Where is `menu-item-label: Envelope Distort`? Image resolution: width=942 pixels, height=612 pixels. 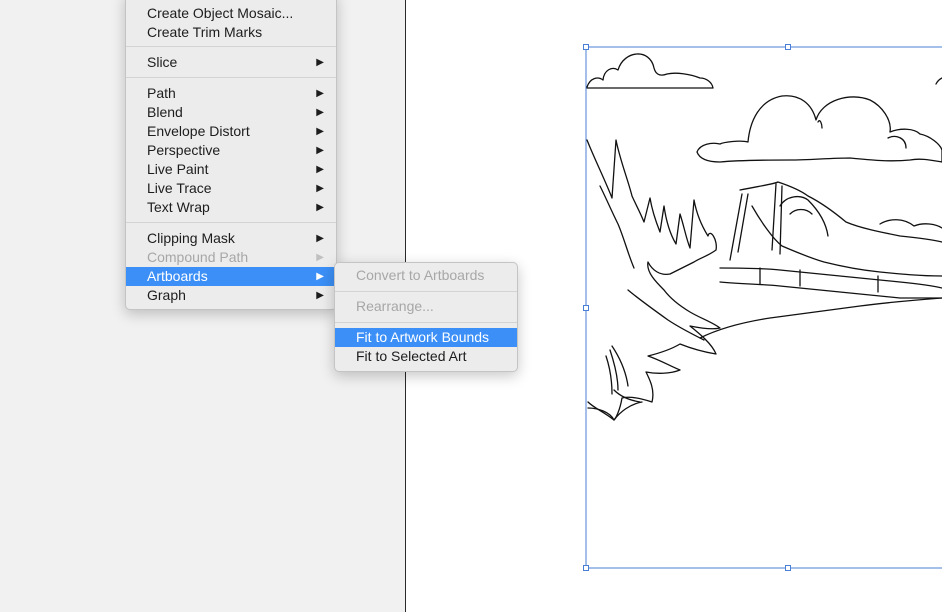 menu-item-label: Envelope Distort is located at coordinates (198, 131).